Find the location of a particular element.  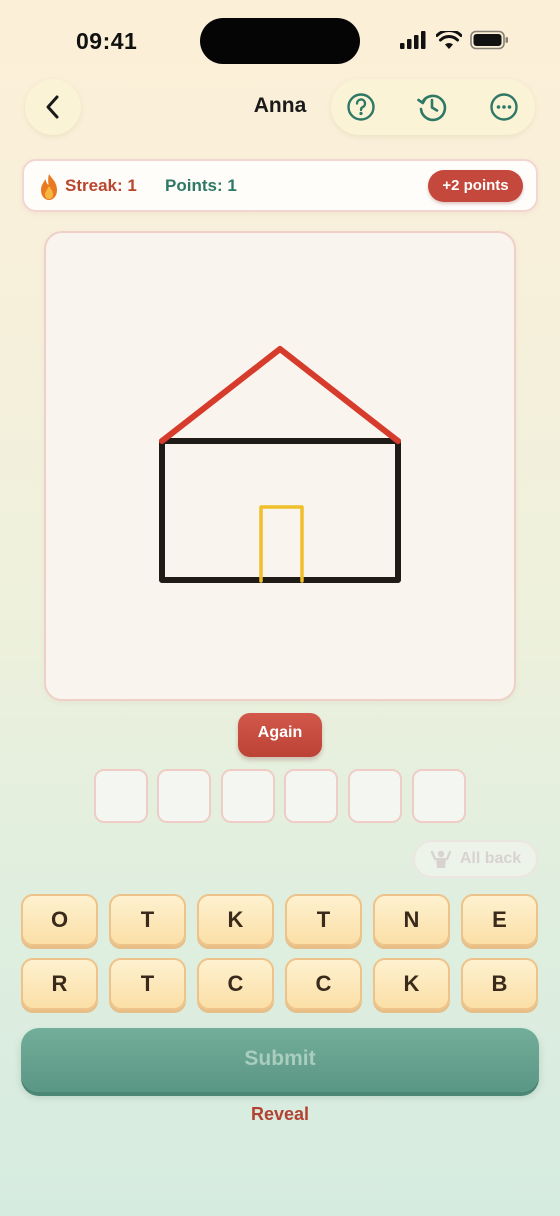

status-bar: 09:41 is located at coordinates (280, 42).